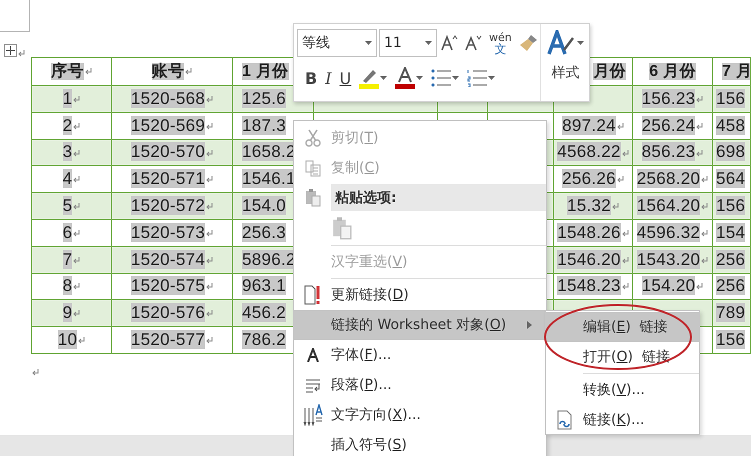 This screenshot has width=751, height=456. Describe the element at coordinates (420, 295) in the screenshot. I see `menu-item: 更新链接(D)` at that location.